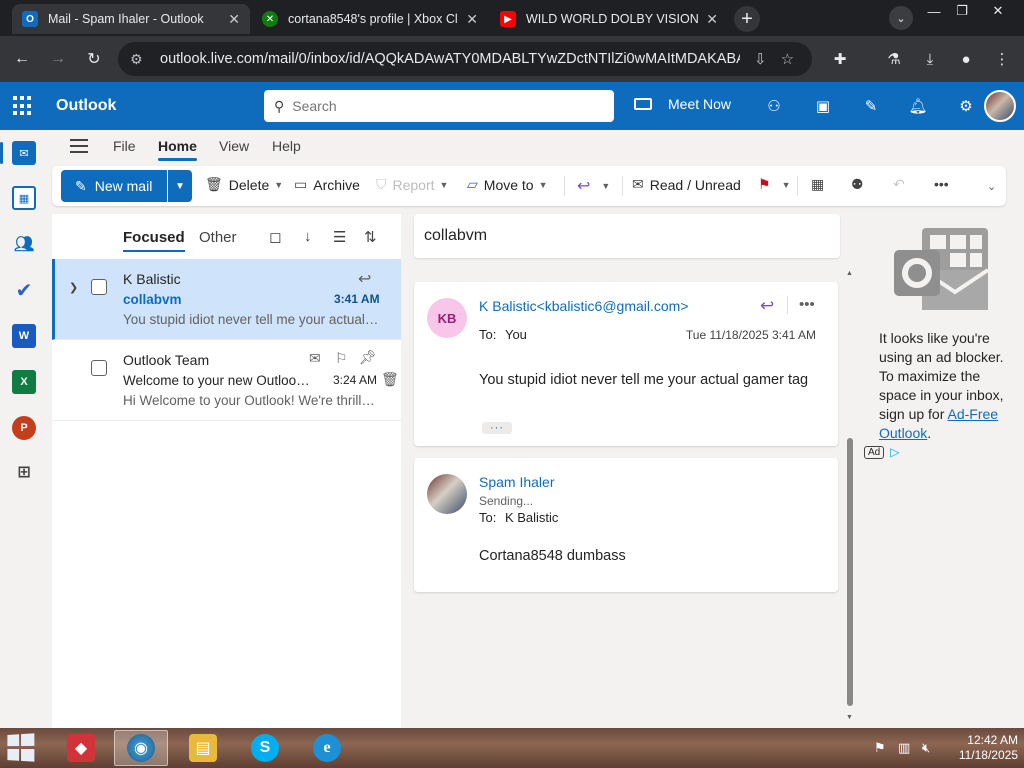  I want to click on mail-icon: ✉, so click(24, 153).